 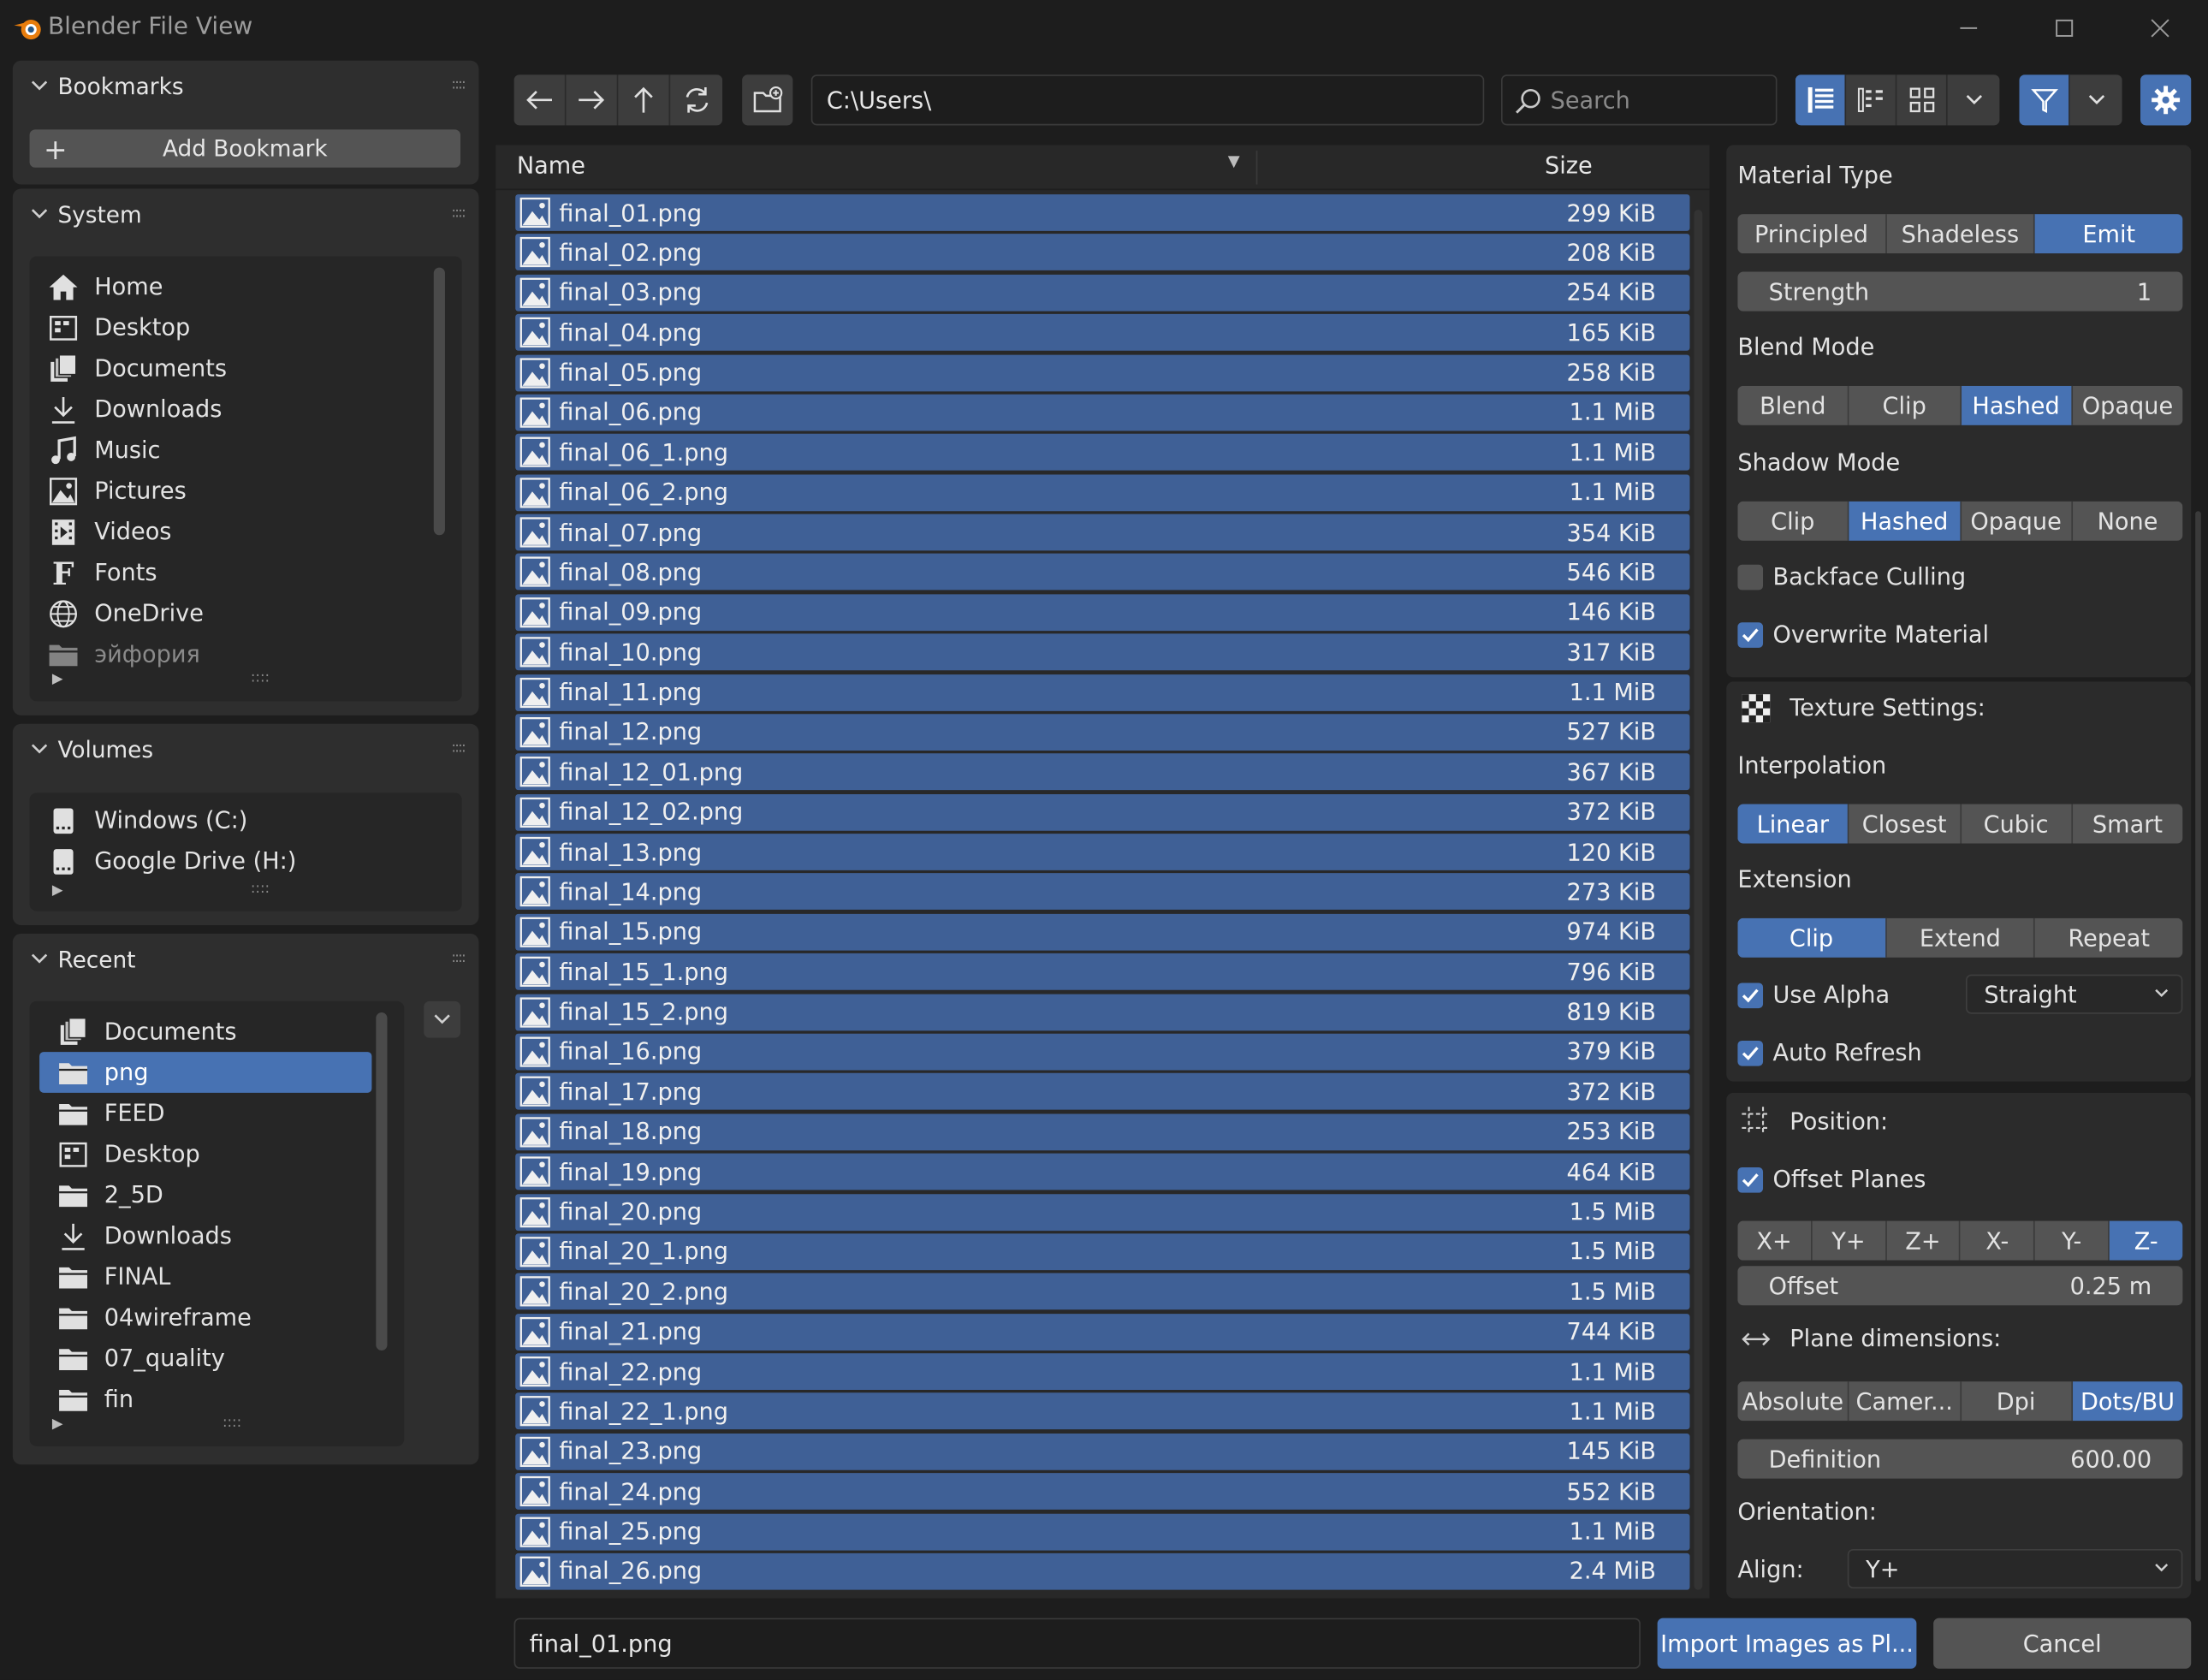 What do you see at coordinates (1960, 292) in the screenshot?
I see `strength-slider: Strength 1` at bounding box center [1960, 292].